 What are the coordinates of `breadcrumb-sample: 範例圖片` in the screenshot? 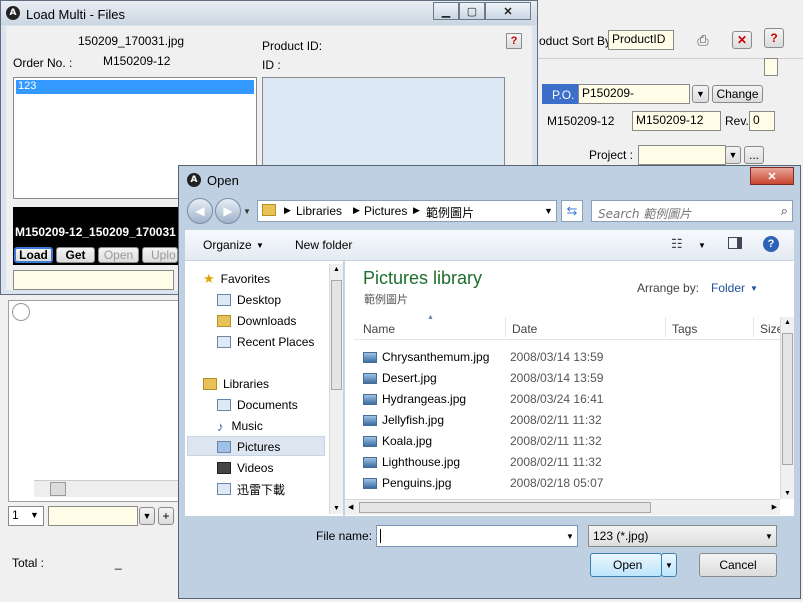 It's located at (450, 212).